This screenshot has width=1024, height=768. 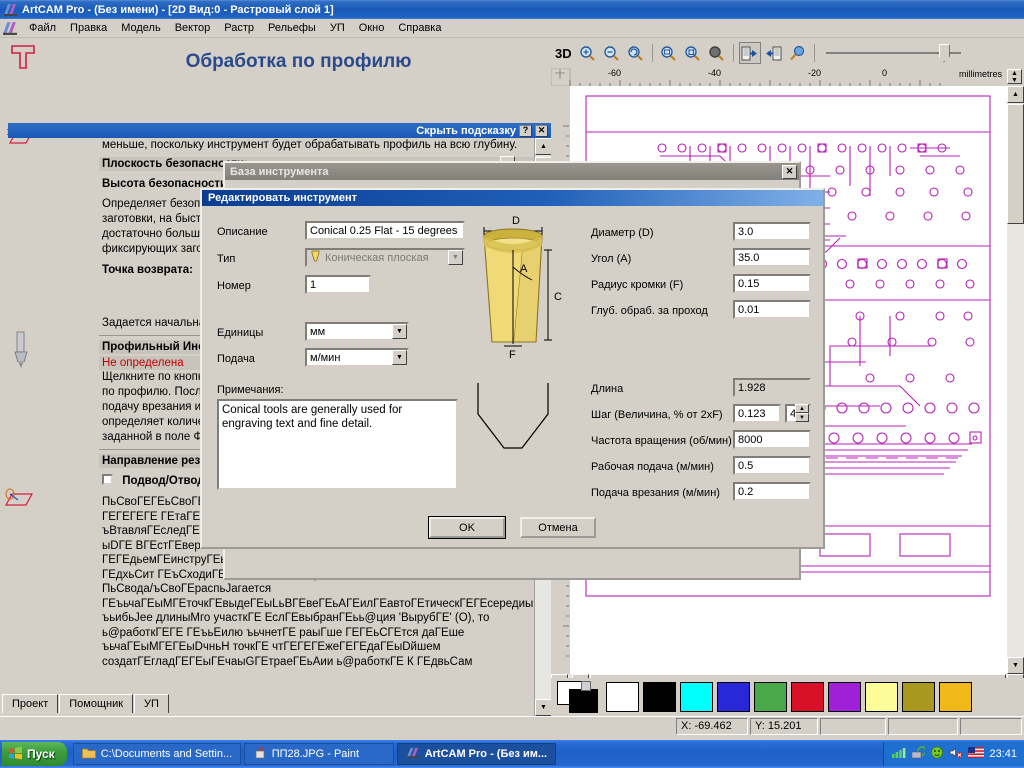 I want to click on menu-edit: Правка, so click(x=88, y=28).